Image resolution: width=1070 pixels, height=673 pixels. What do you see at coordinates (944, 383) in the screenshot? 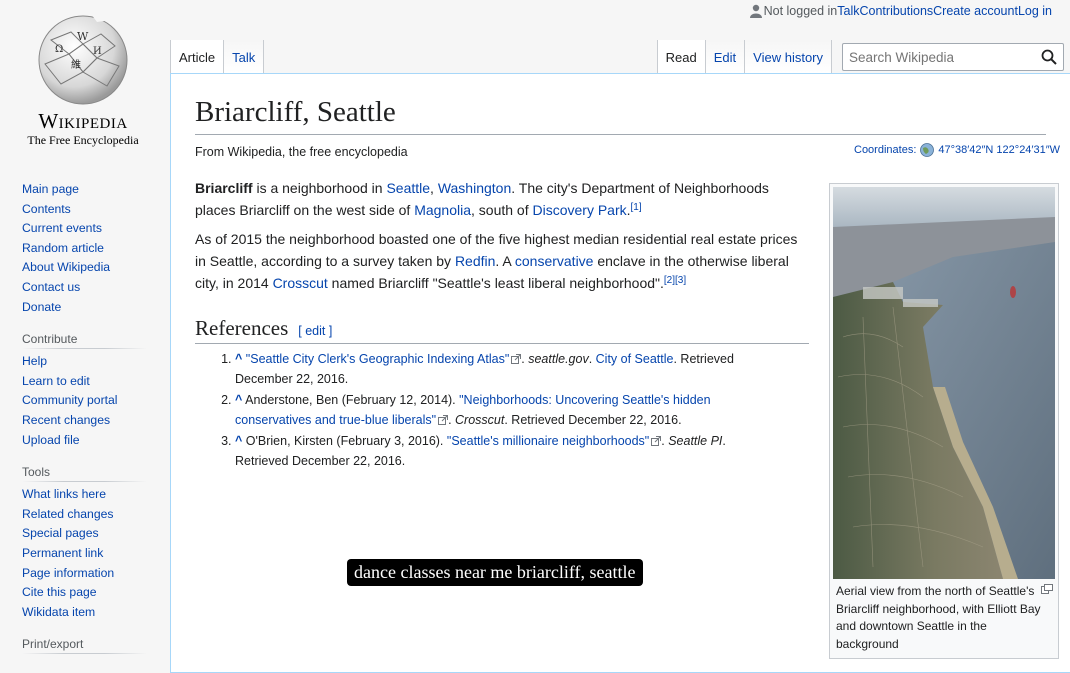
I see `aerial-photo` at bounding box center [944, 383].